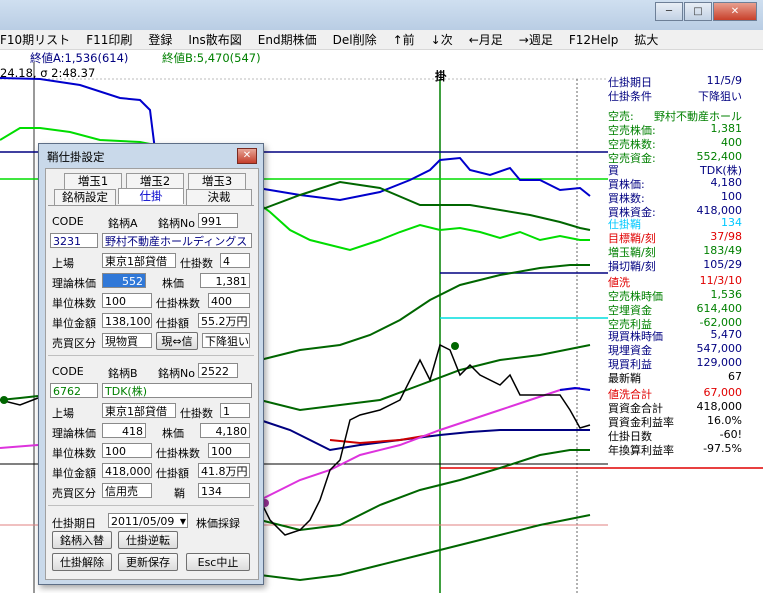 The width and height of the screenshot is (763, 593). I want to click on info-value: 11/5/9, so click(724, 80).